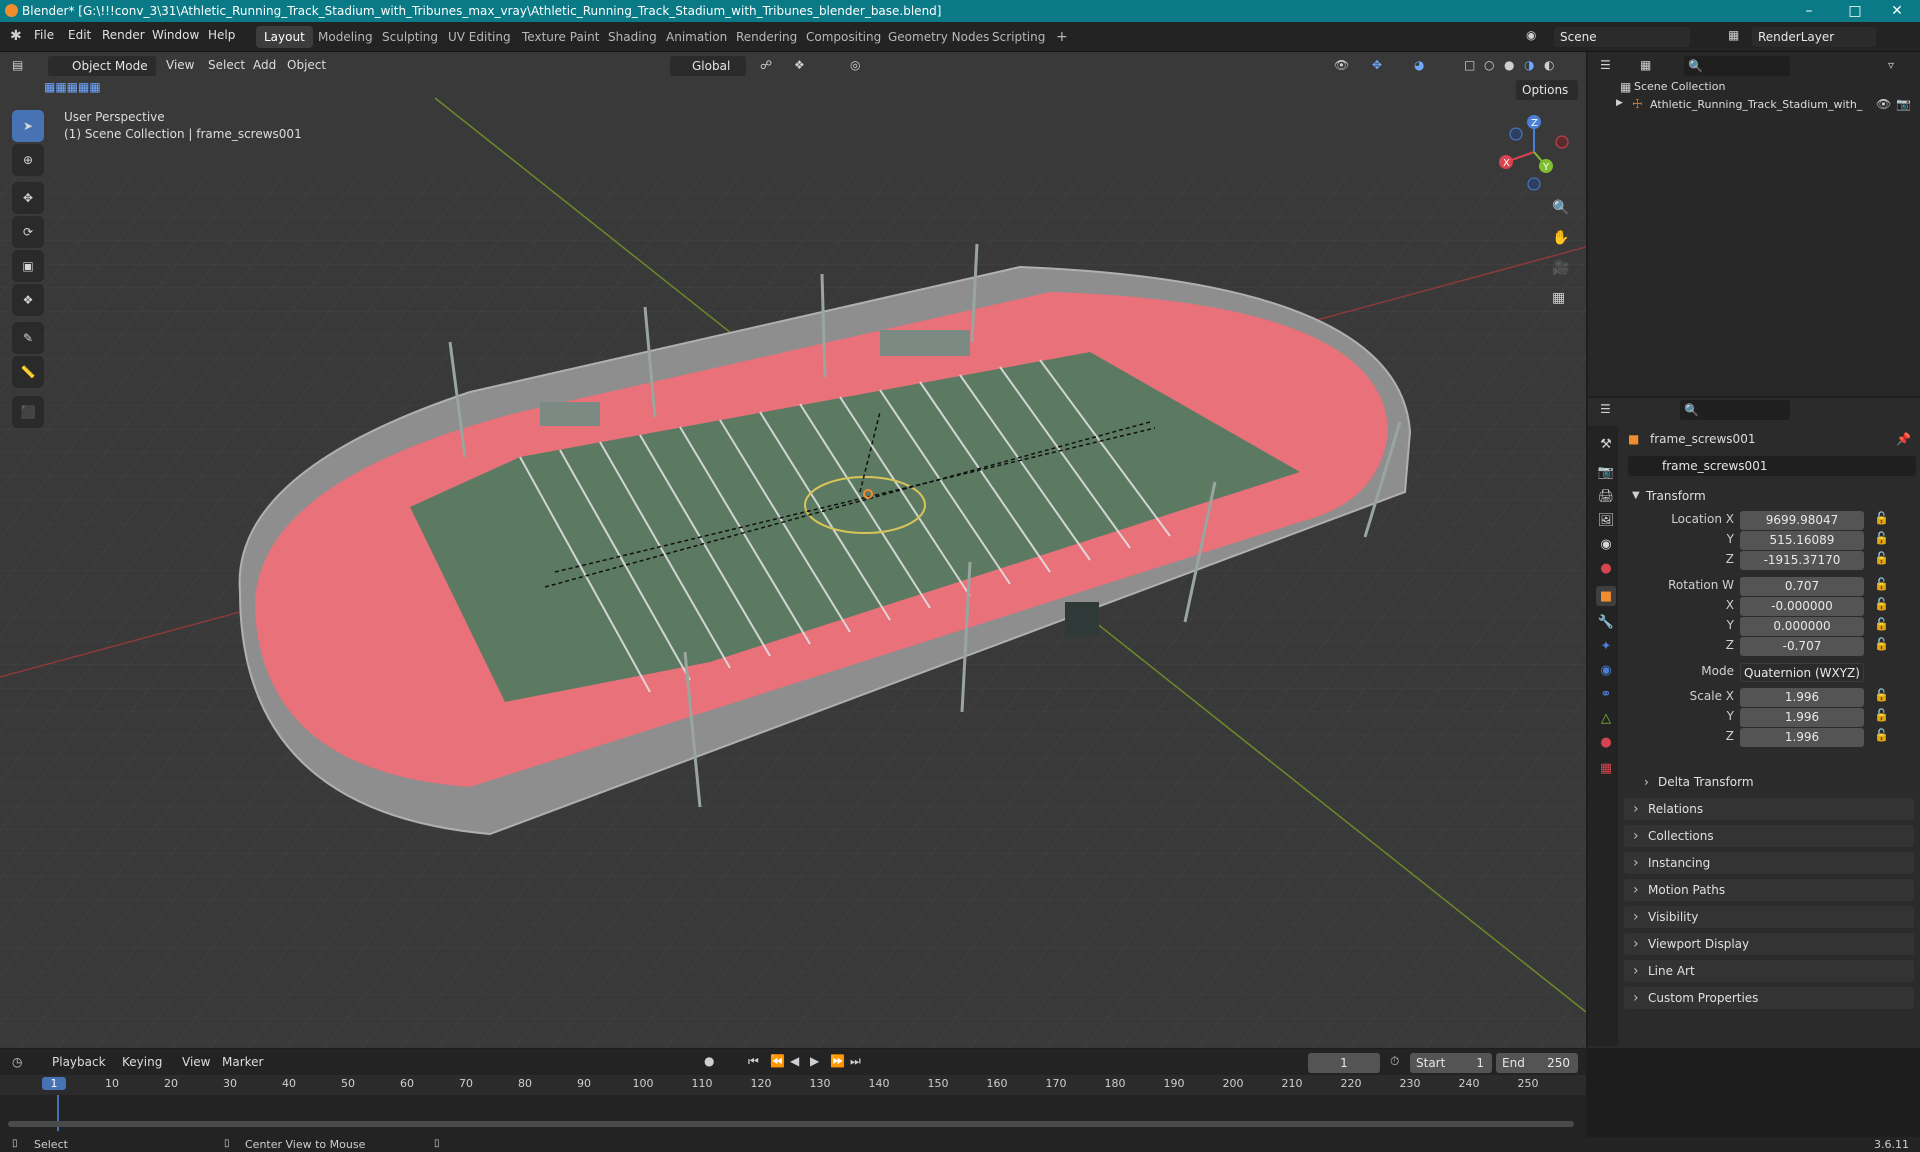  What do you see at coordinates (242, 1062) in the screenshot?
I see `timeline-menu-marker: Marker` at bounding box center [242, 1062].